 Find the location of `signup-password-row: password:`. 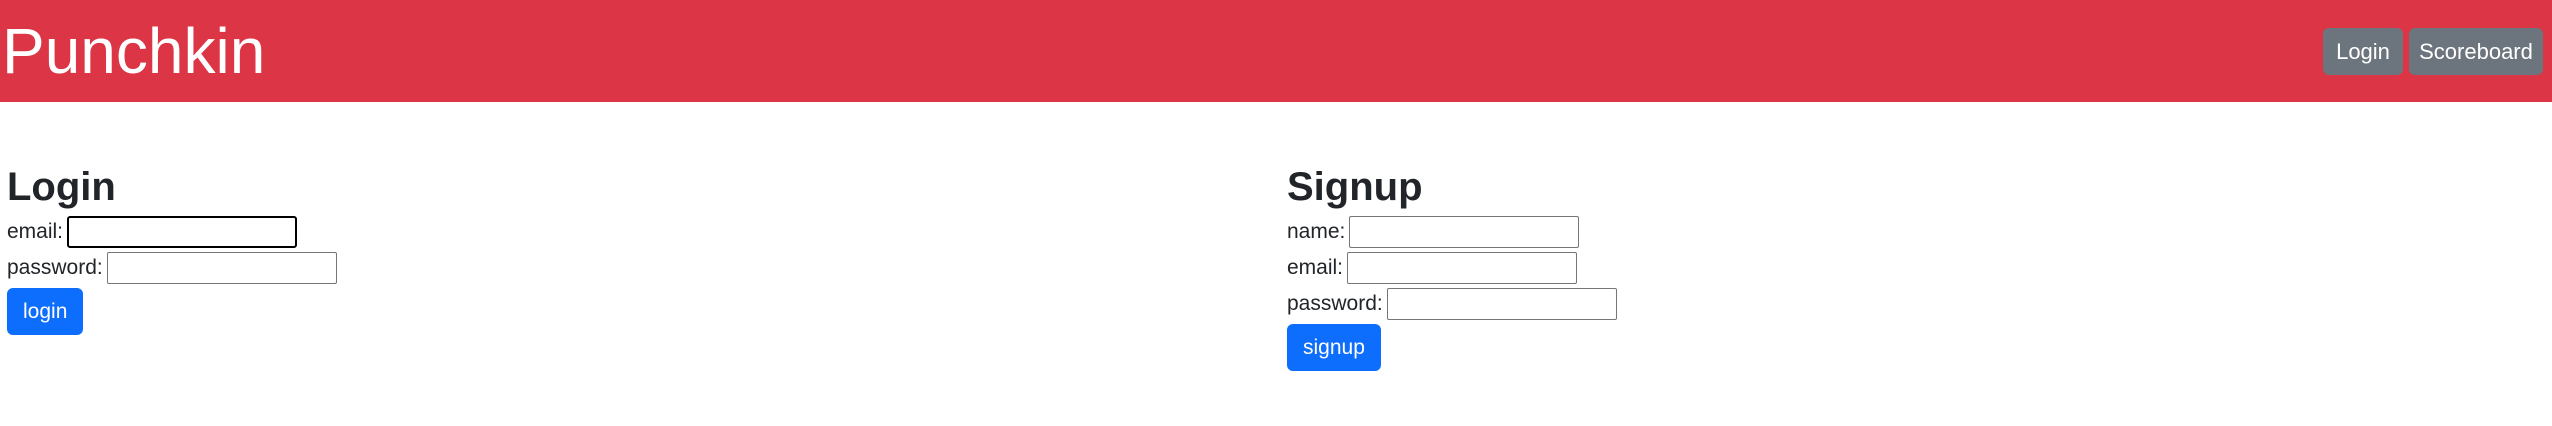

signup-password-row: password: is located at coordinates (1452, 304).